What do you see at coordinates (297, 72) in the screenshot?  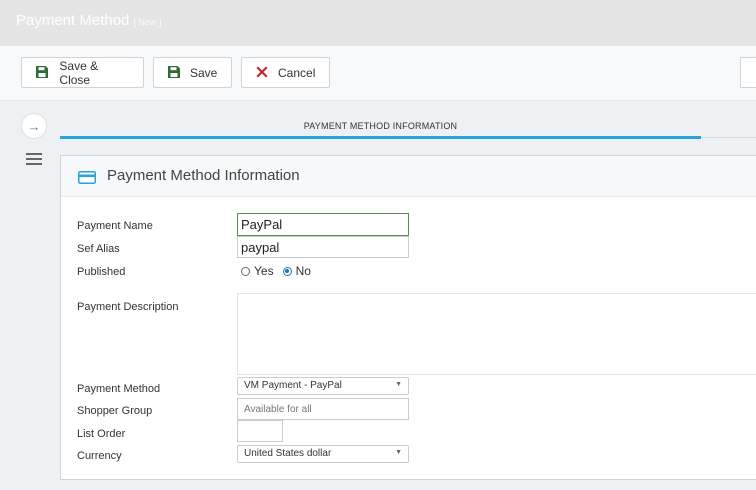 I see `cancel-label: Cancel` at bounding box center [297, 72].